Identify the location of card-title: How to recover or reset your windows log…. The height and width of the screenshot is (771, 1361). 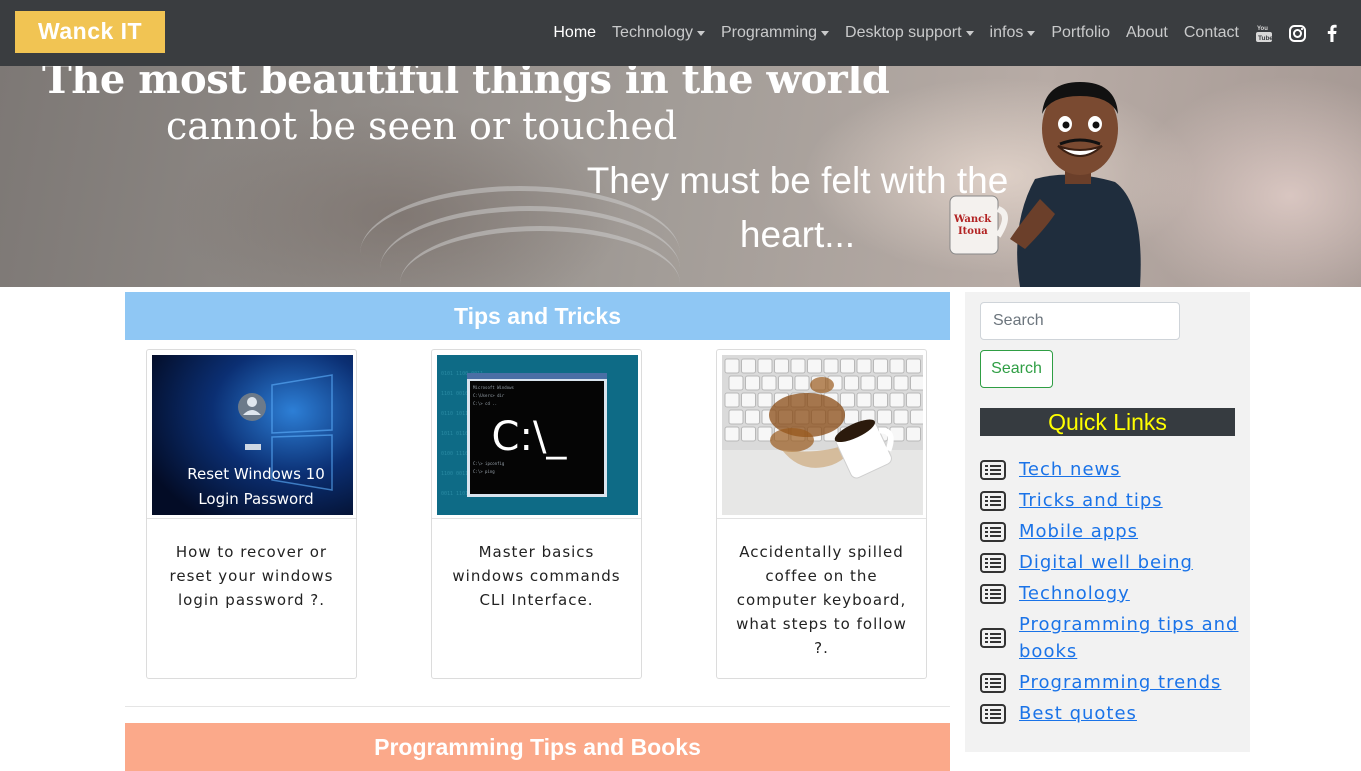
(251, 576).